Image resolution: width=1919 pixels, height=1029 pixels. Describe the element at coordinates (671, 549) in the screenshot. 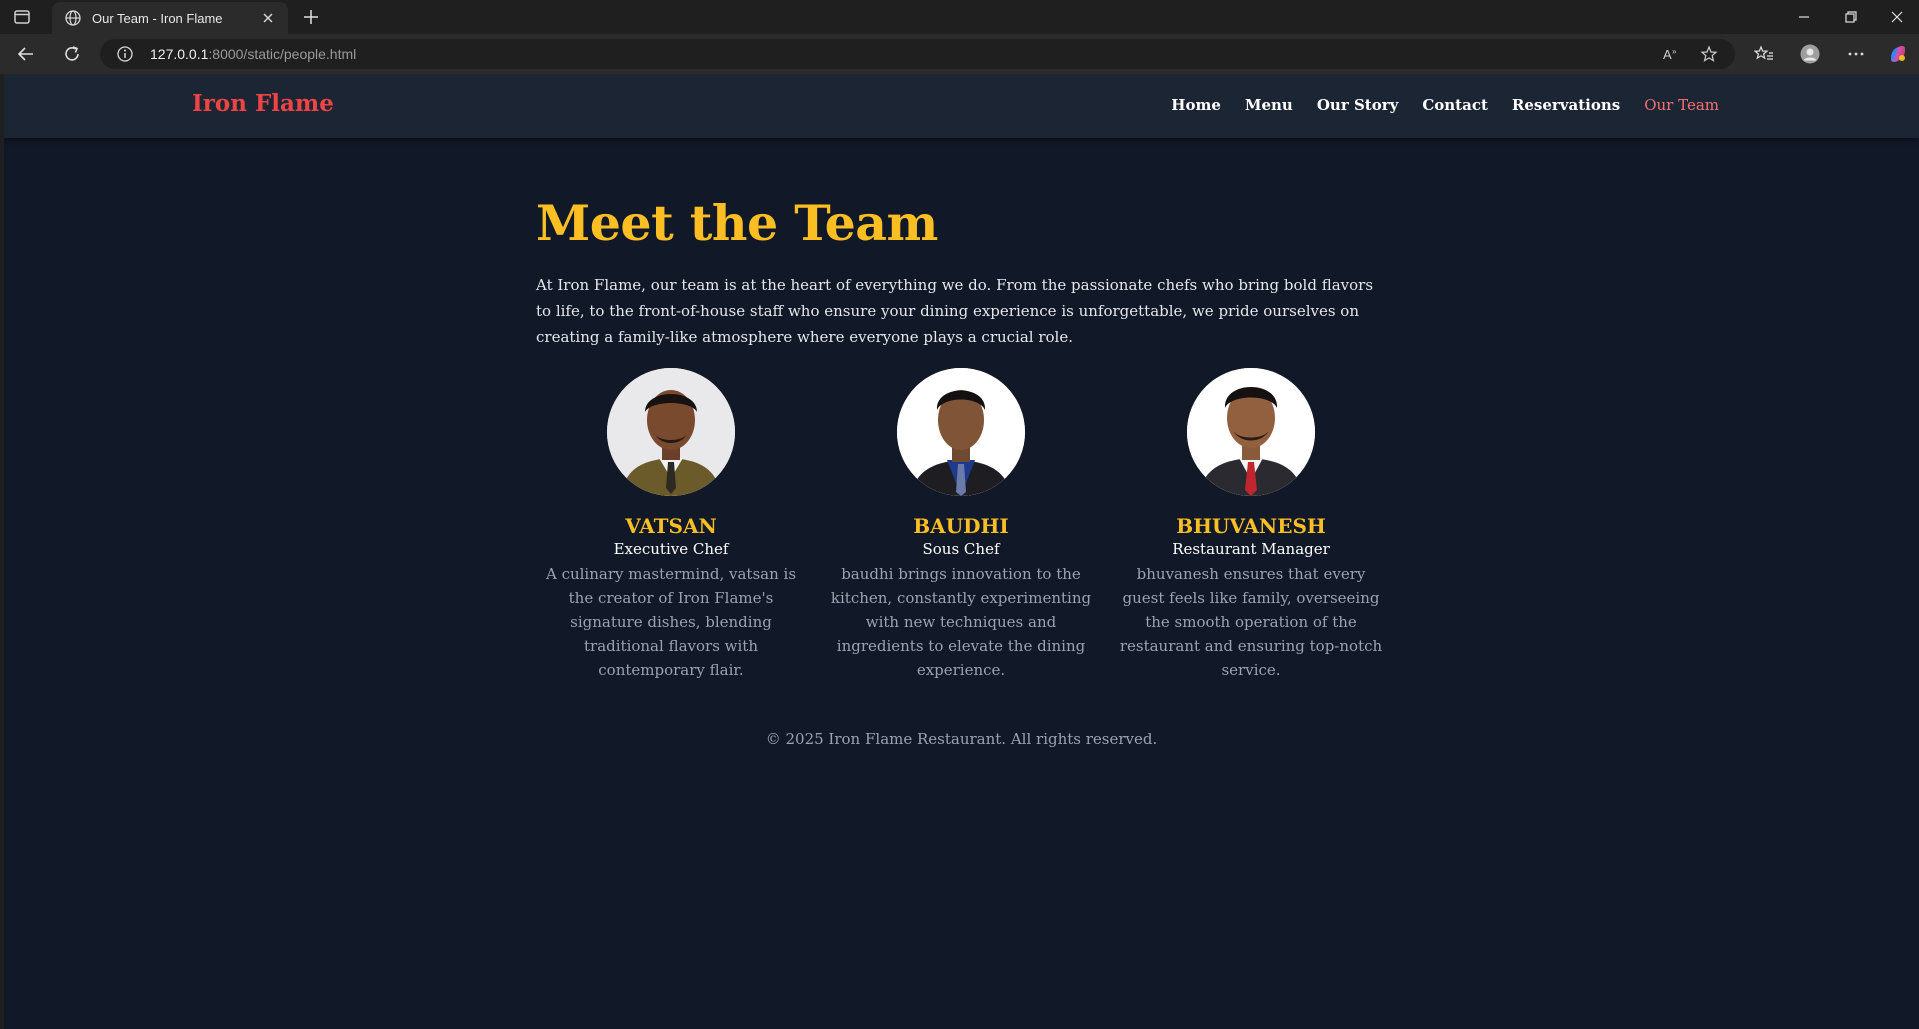

I see `member-role: Executive Chef` at that location.